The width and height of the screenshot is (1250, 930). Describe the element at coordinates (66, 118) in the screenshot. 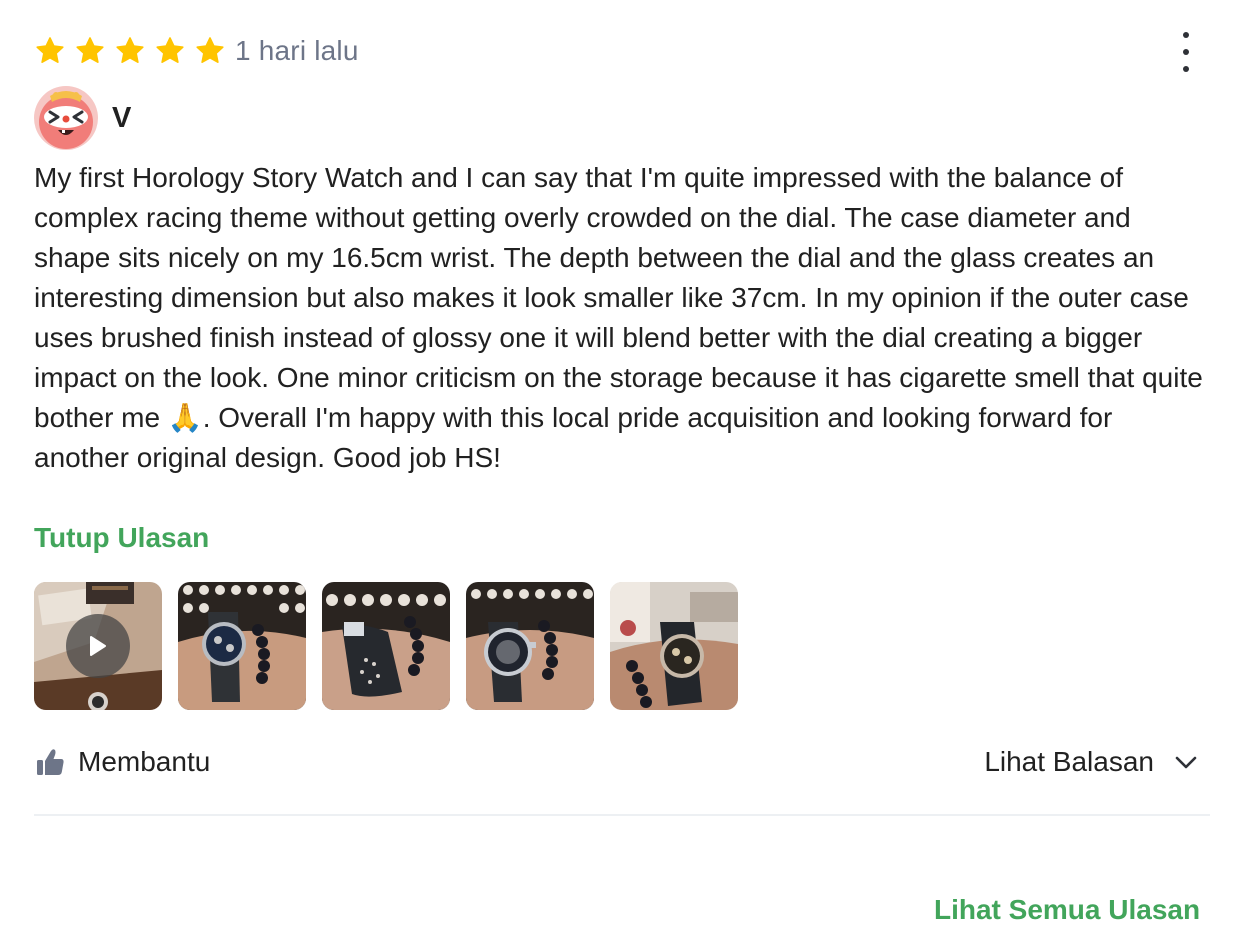

I see `avatar` at that location.